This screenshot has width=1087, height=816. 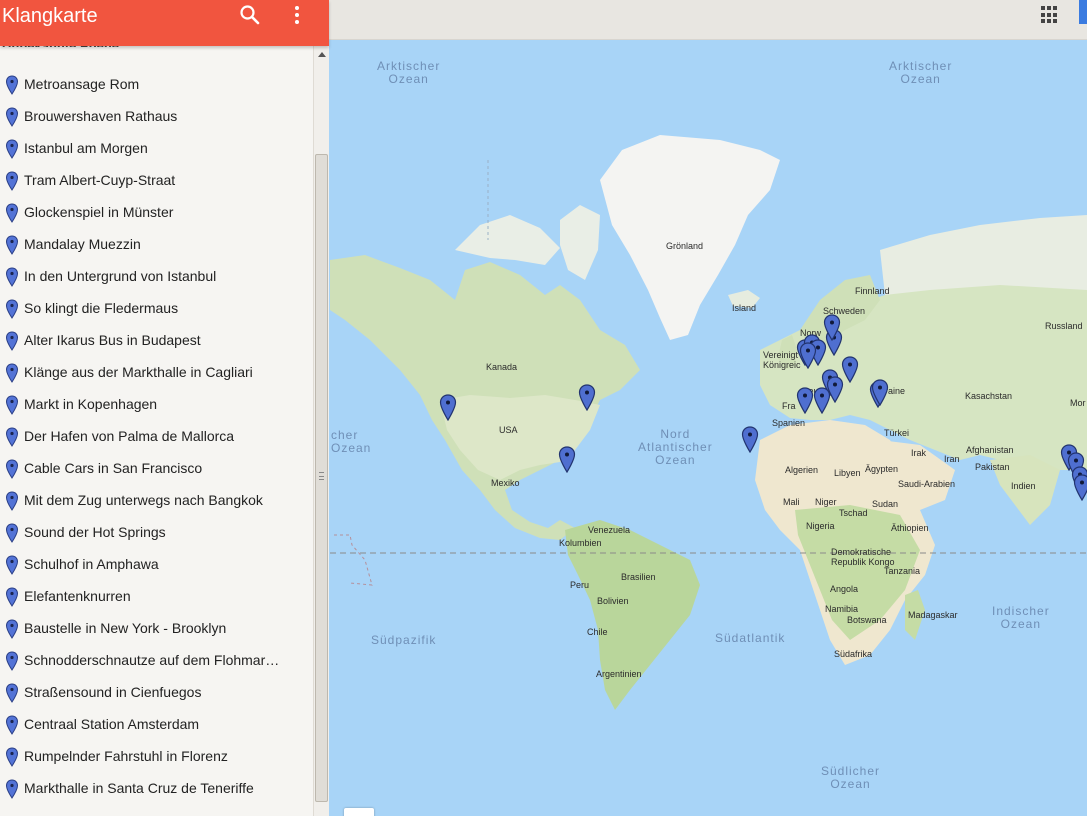 What do you see at coordinates (50, 16) in the screenshot?
I see `app-title: Klangkarte` at bounding box center [50, 16].